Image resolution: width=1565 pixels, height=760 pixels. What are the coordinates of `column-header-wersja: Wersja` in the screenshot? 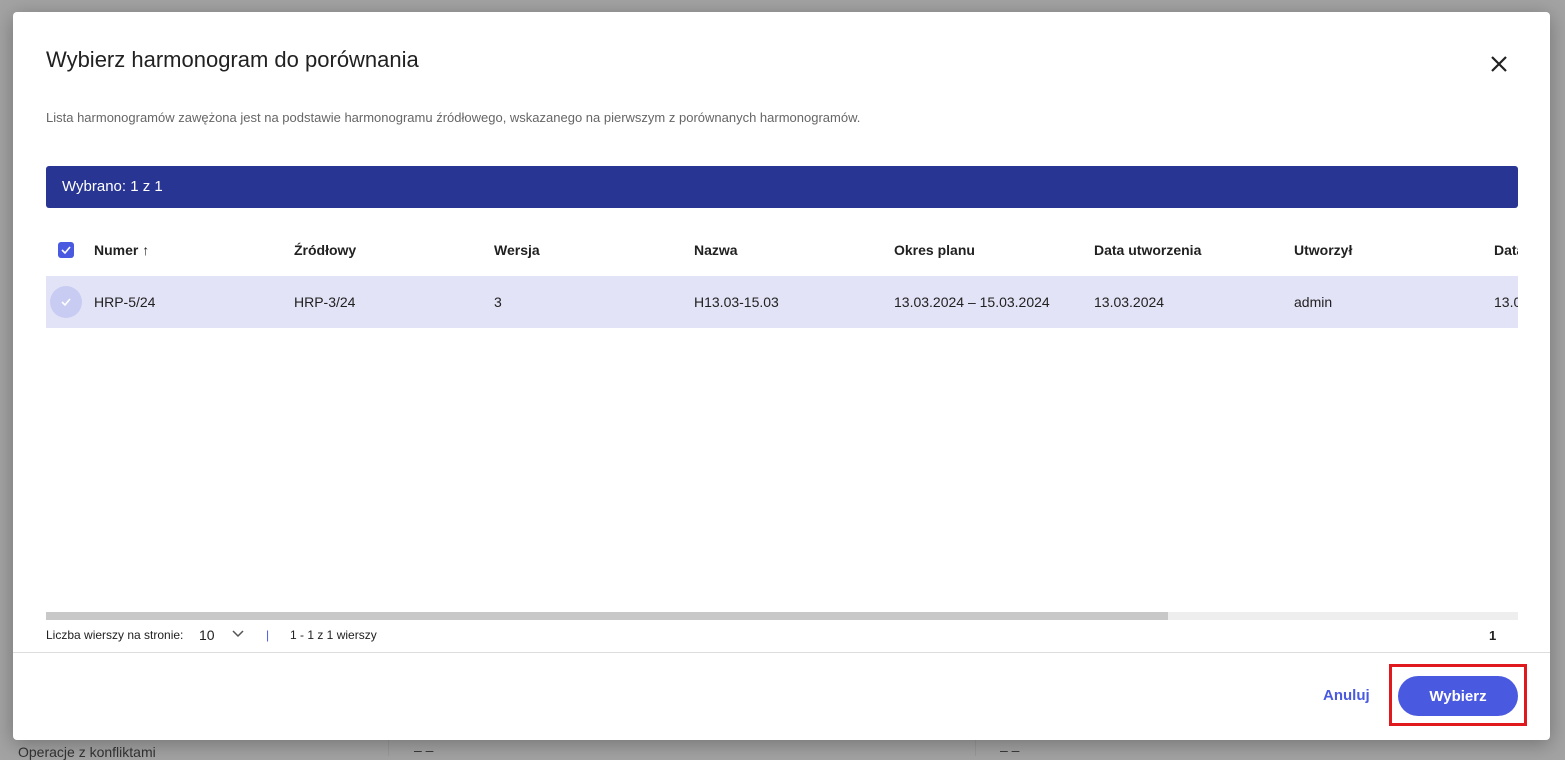 It's located at (517, 250).